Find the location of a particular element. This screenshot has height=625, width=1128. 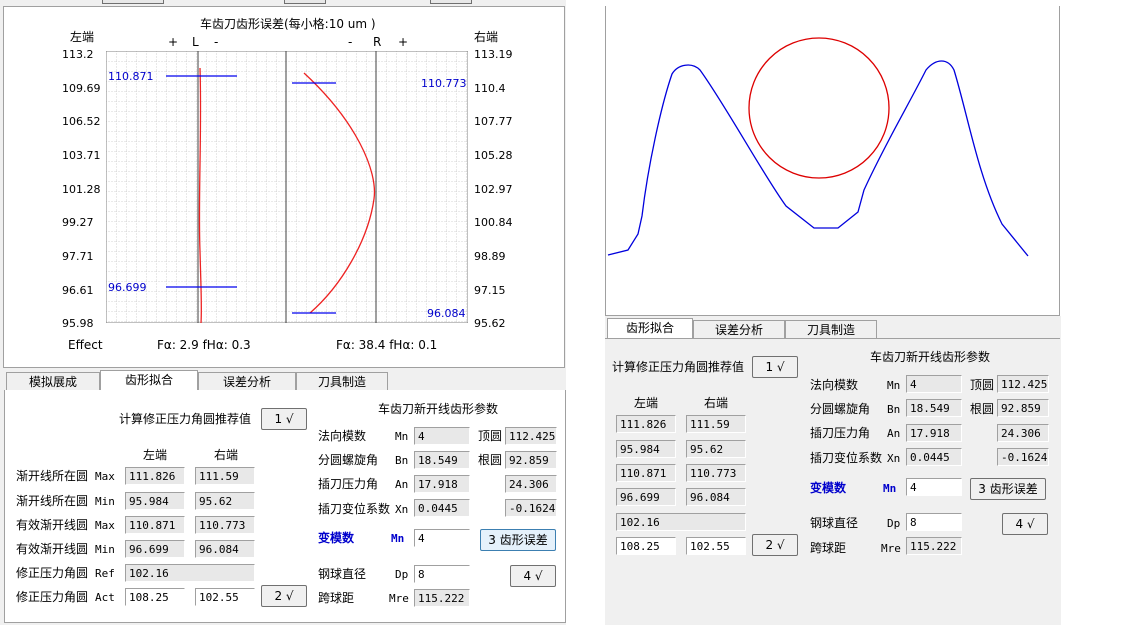

an-code: An is located at coordinates (402, 484).